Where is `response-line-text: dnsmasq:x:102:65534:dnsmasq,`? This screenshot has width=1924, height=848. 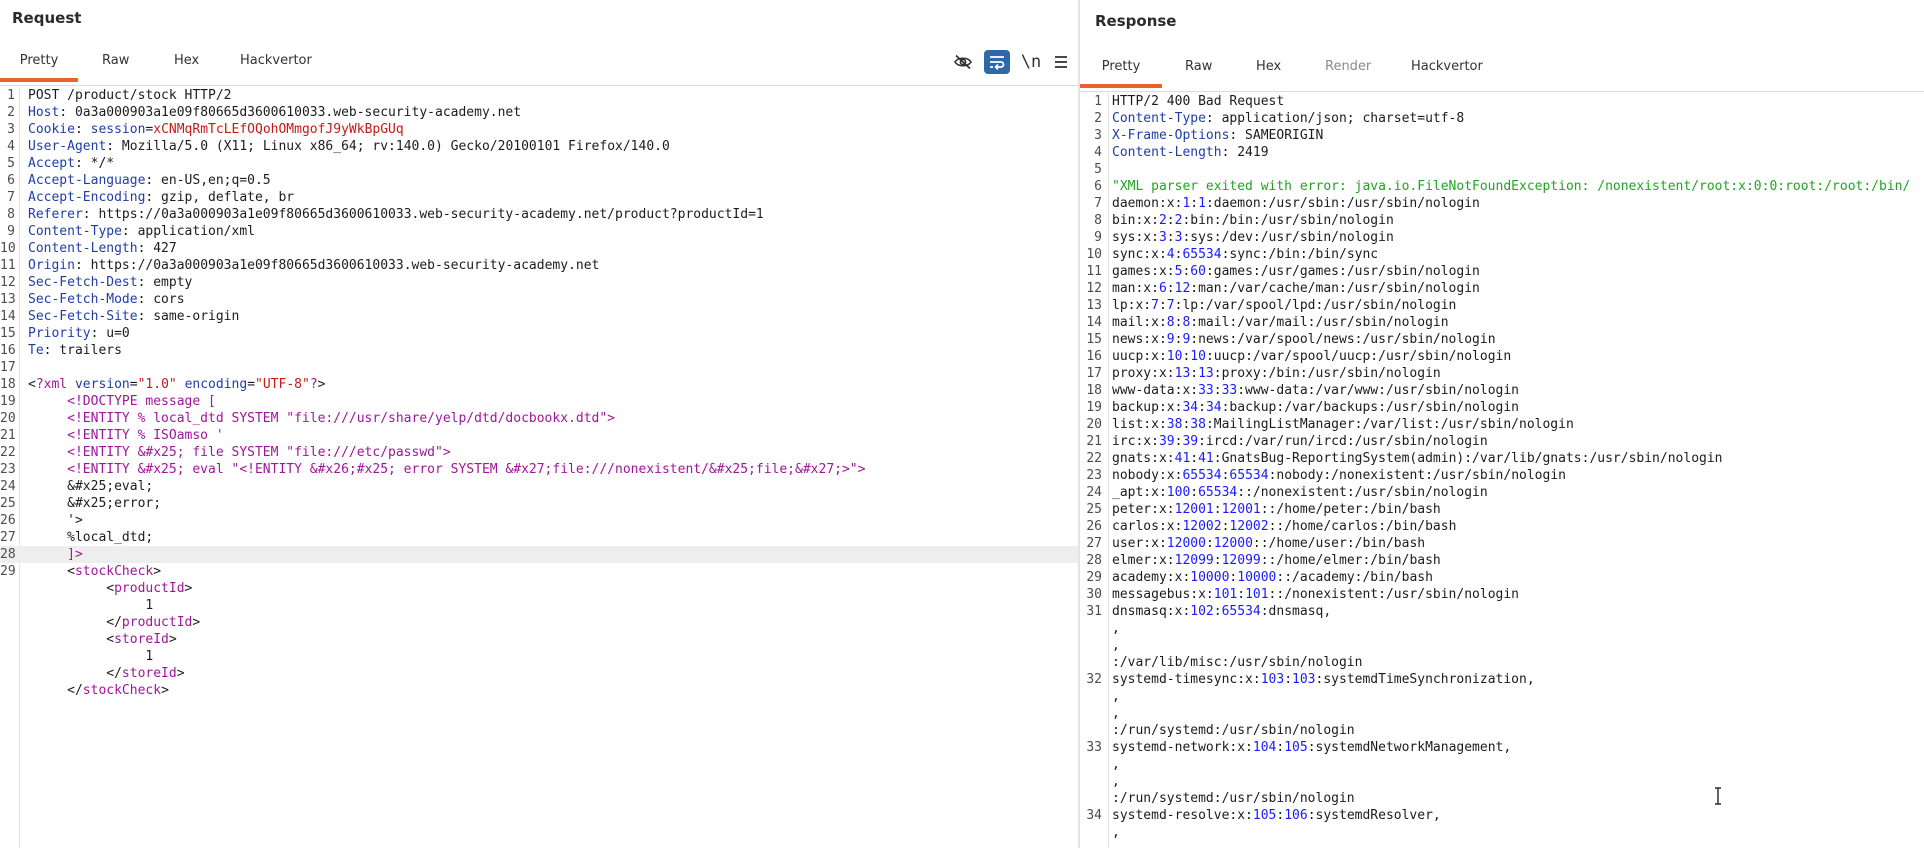 response-line-text: dnsmasq:x:102:65534:dnsmasq, is located at coordinates (1222, 611).